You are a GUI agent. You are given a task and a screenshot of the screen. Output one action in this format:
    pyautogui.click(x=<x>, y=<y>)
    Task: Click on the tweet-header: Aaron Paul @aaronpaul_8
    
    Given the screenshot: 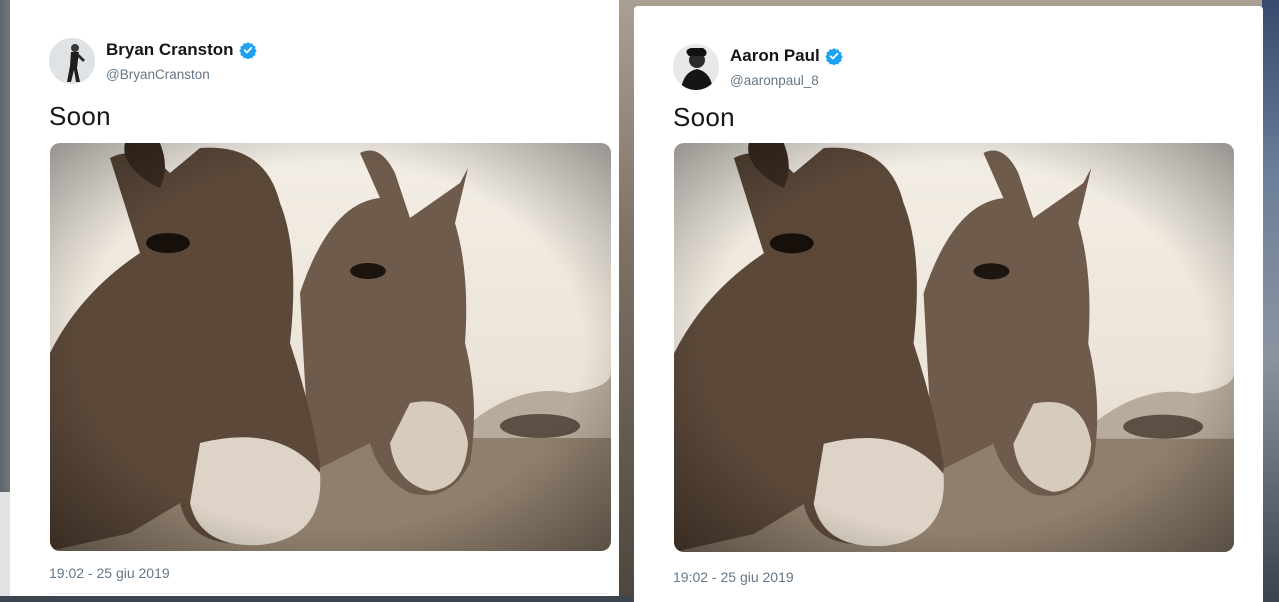 What is the action you would take?
    pyautogui.click(x=923, y=69)
    